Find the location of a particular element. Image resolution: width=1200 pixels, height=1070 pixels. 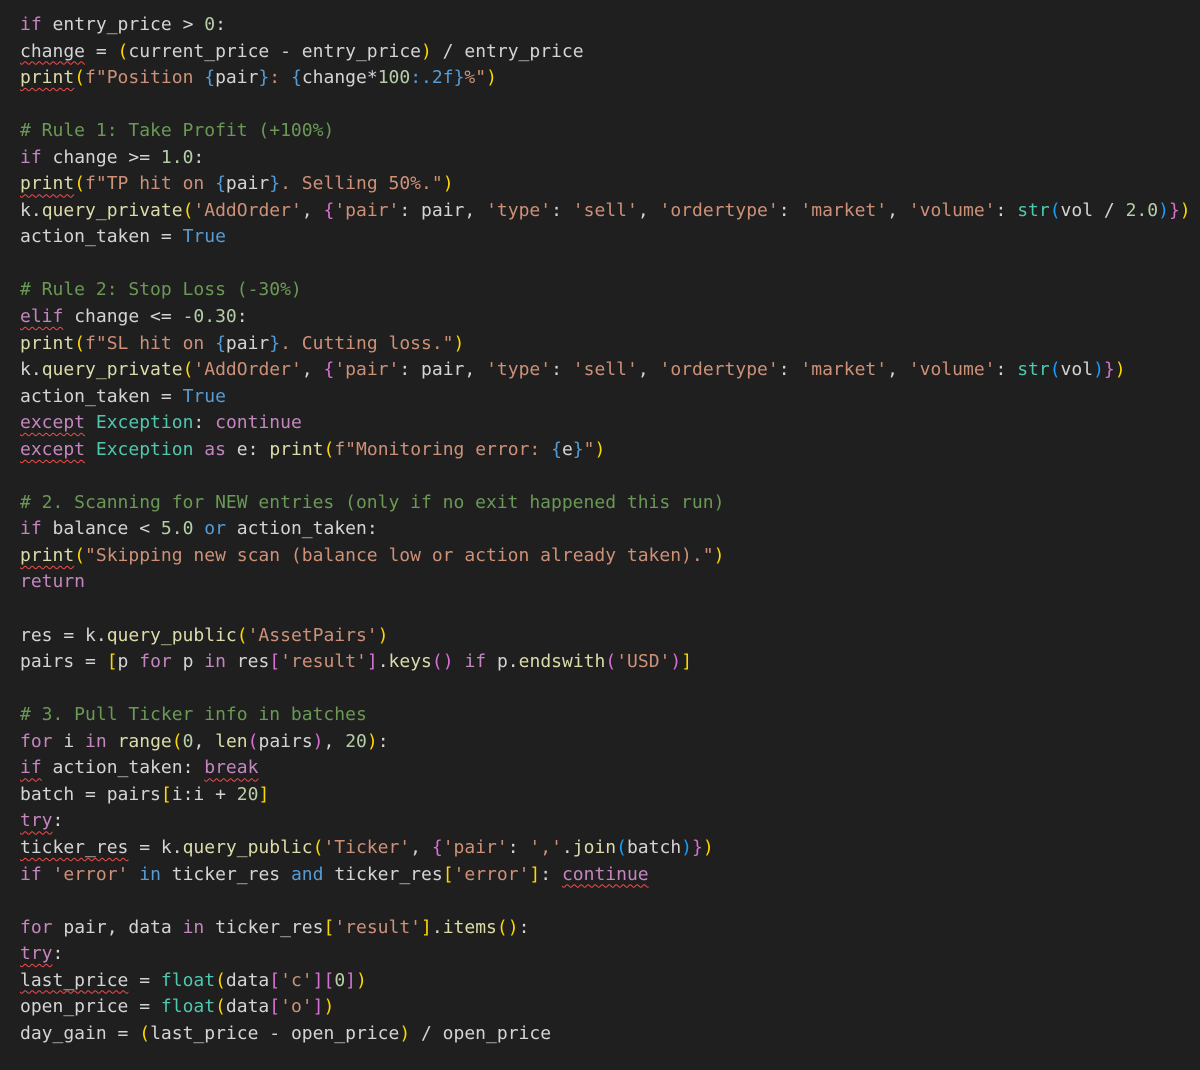

code-token: res is located at coordinates (247, 662).